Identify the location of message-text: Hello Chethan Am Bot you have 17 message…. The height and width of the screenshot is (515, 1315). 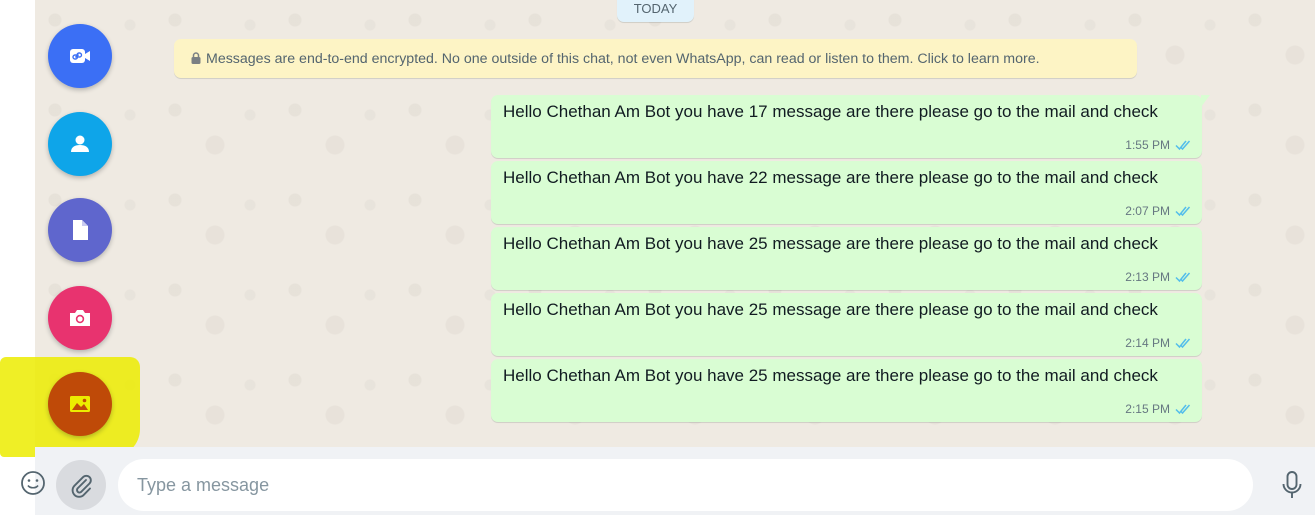
(830, 111).